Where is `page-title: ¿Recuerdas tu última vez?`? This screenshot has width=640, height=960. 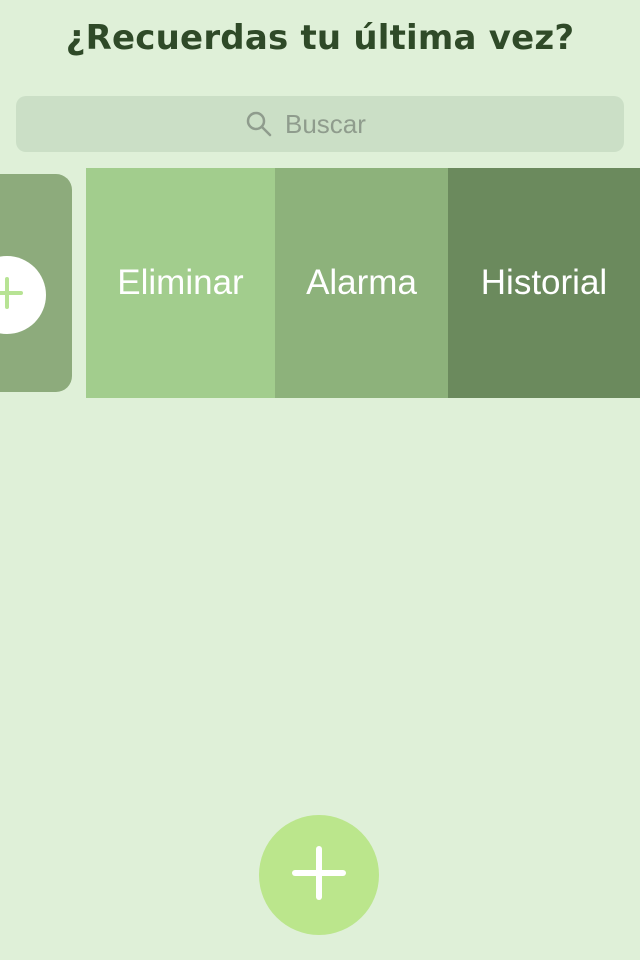
page-title: ¿Recuerdas tu última vez? is located at coordinates (320, 38).